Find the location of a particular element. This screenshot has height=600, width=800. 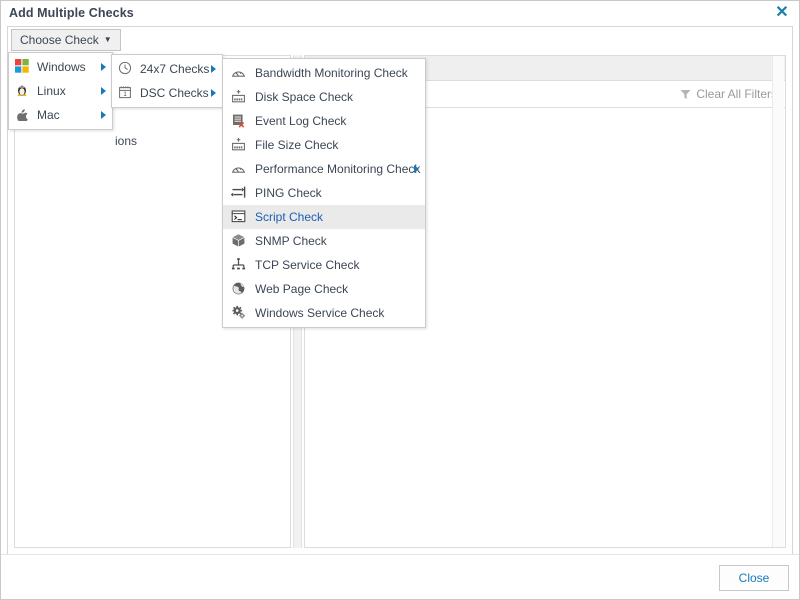

close-button: Close is located at coordinates (754, 578).